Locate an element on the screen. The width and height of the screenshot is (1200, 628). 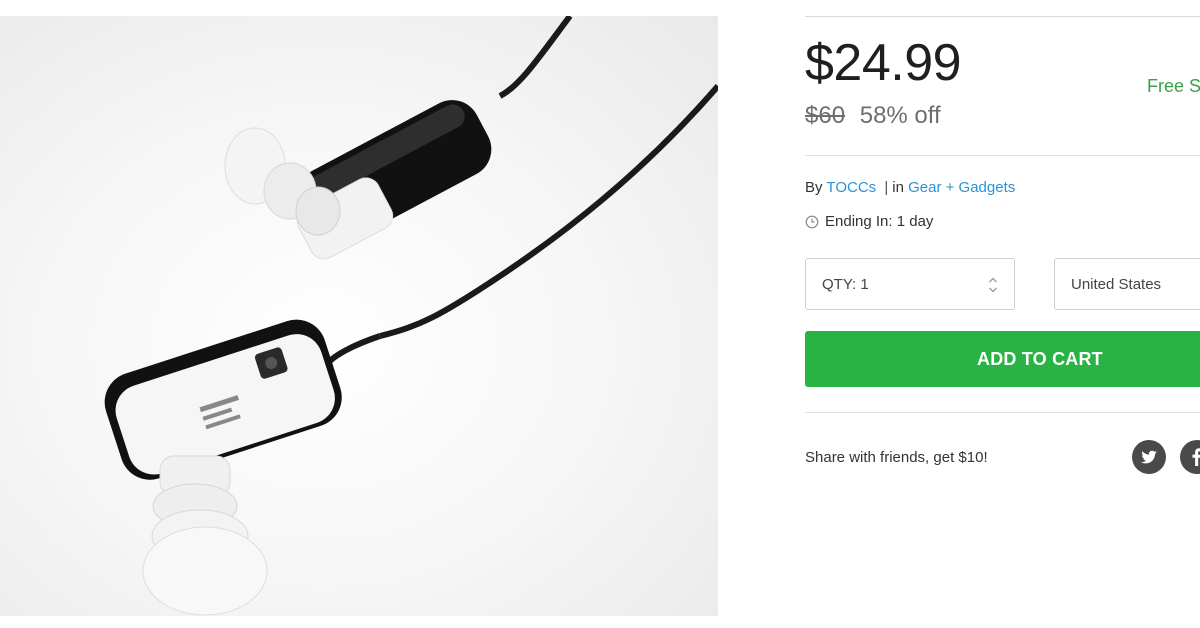
discount-row: $60 58% off is located at coordinates (873, 116).